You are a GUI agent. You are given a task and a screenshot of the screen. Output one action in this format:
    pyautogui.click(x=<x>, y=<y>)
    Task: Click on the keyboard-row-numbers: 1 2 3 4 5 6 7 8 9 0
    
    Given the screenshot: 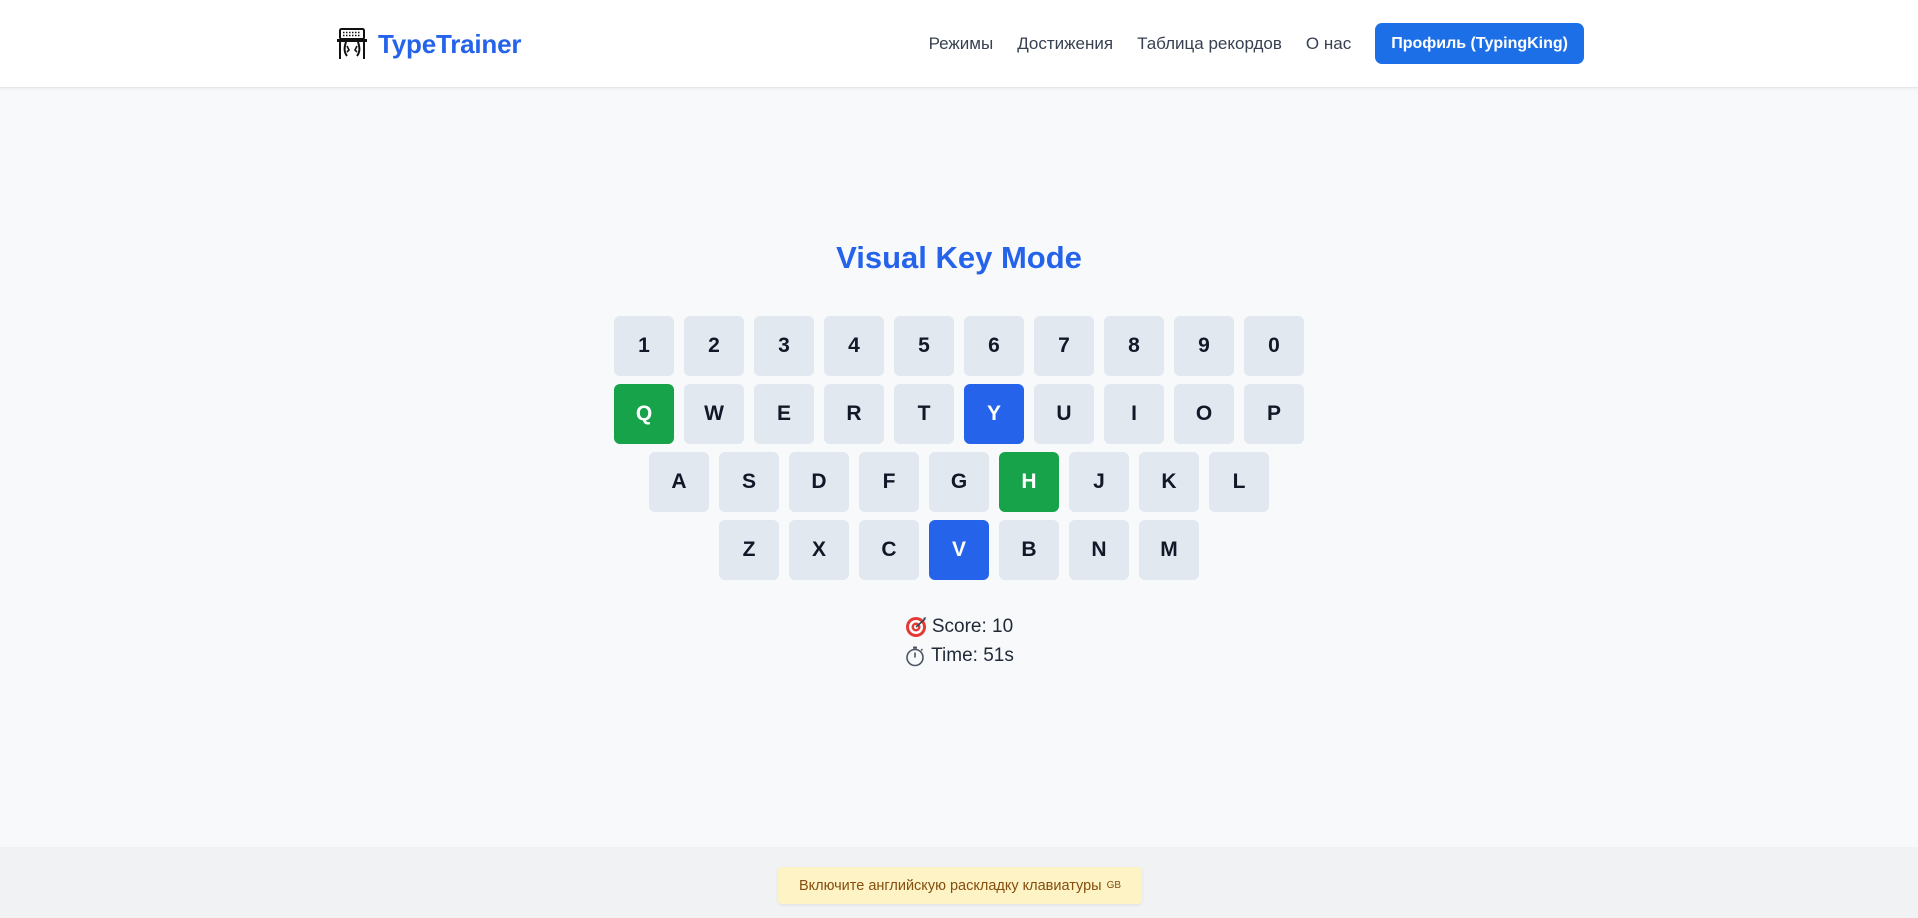 What is the action you would take?
    pyautogui.click(x=959, y=346)
    